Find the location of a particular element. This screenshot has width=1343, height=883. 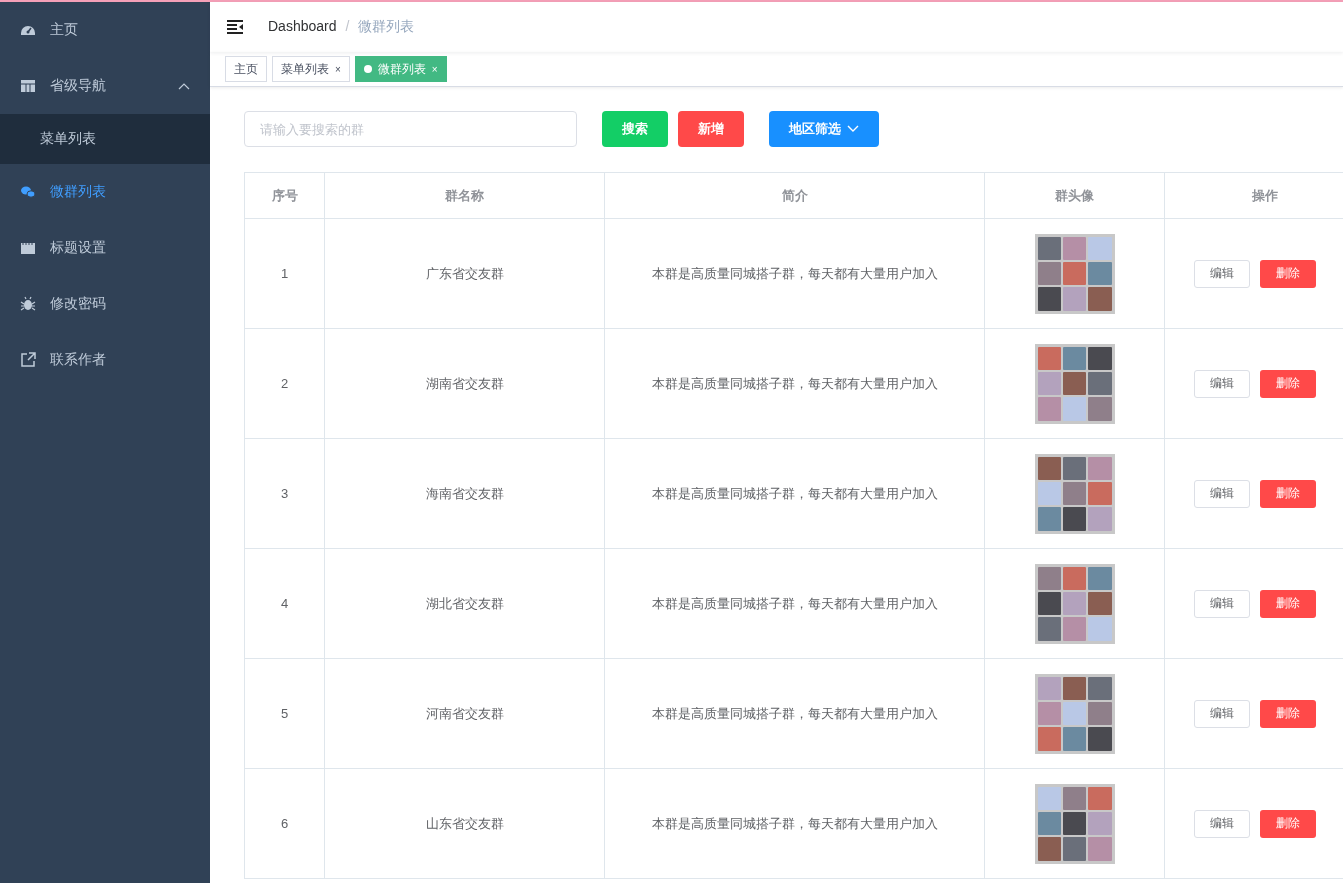

breadcrumb-item: Dashboard is located at coordinates (302, 27).